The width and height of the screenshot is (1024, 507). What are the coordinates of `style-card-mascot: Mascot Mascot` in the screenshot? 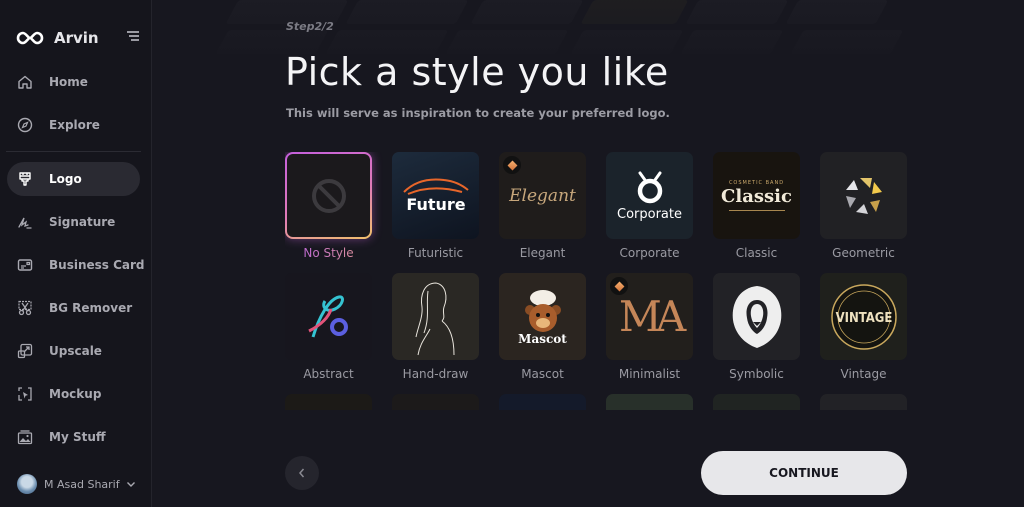 It's located at (542, 327).